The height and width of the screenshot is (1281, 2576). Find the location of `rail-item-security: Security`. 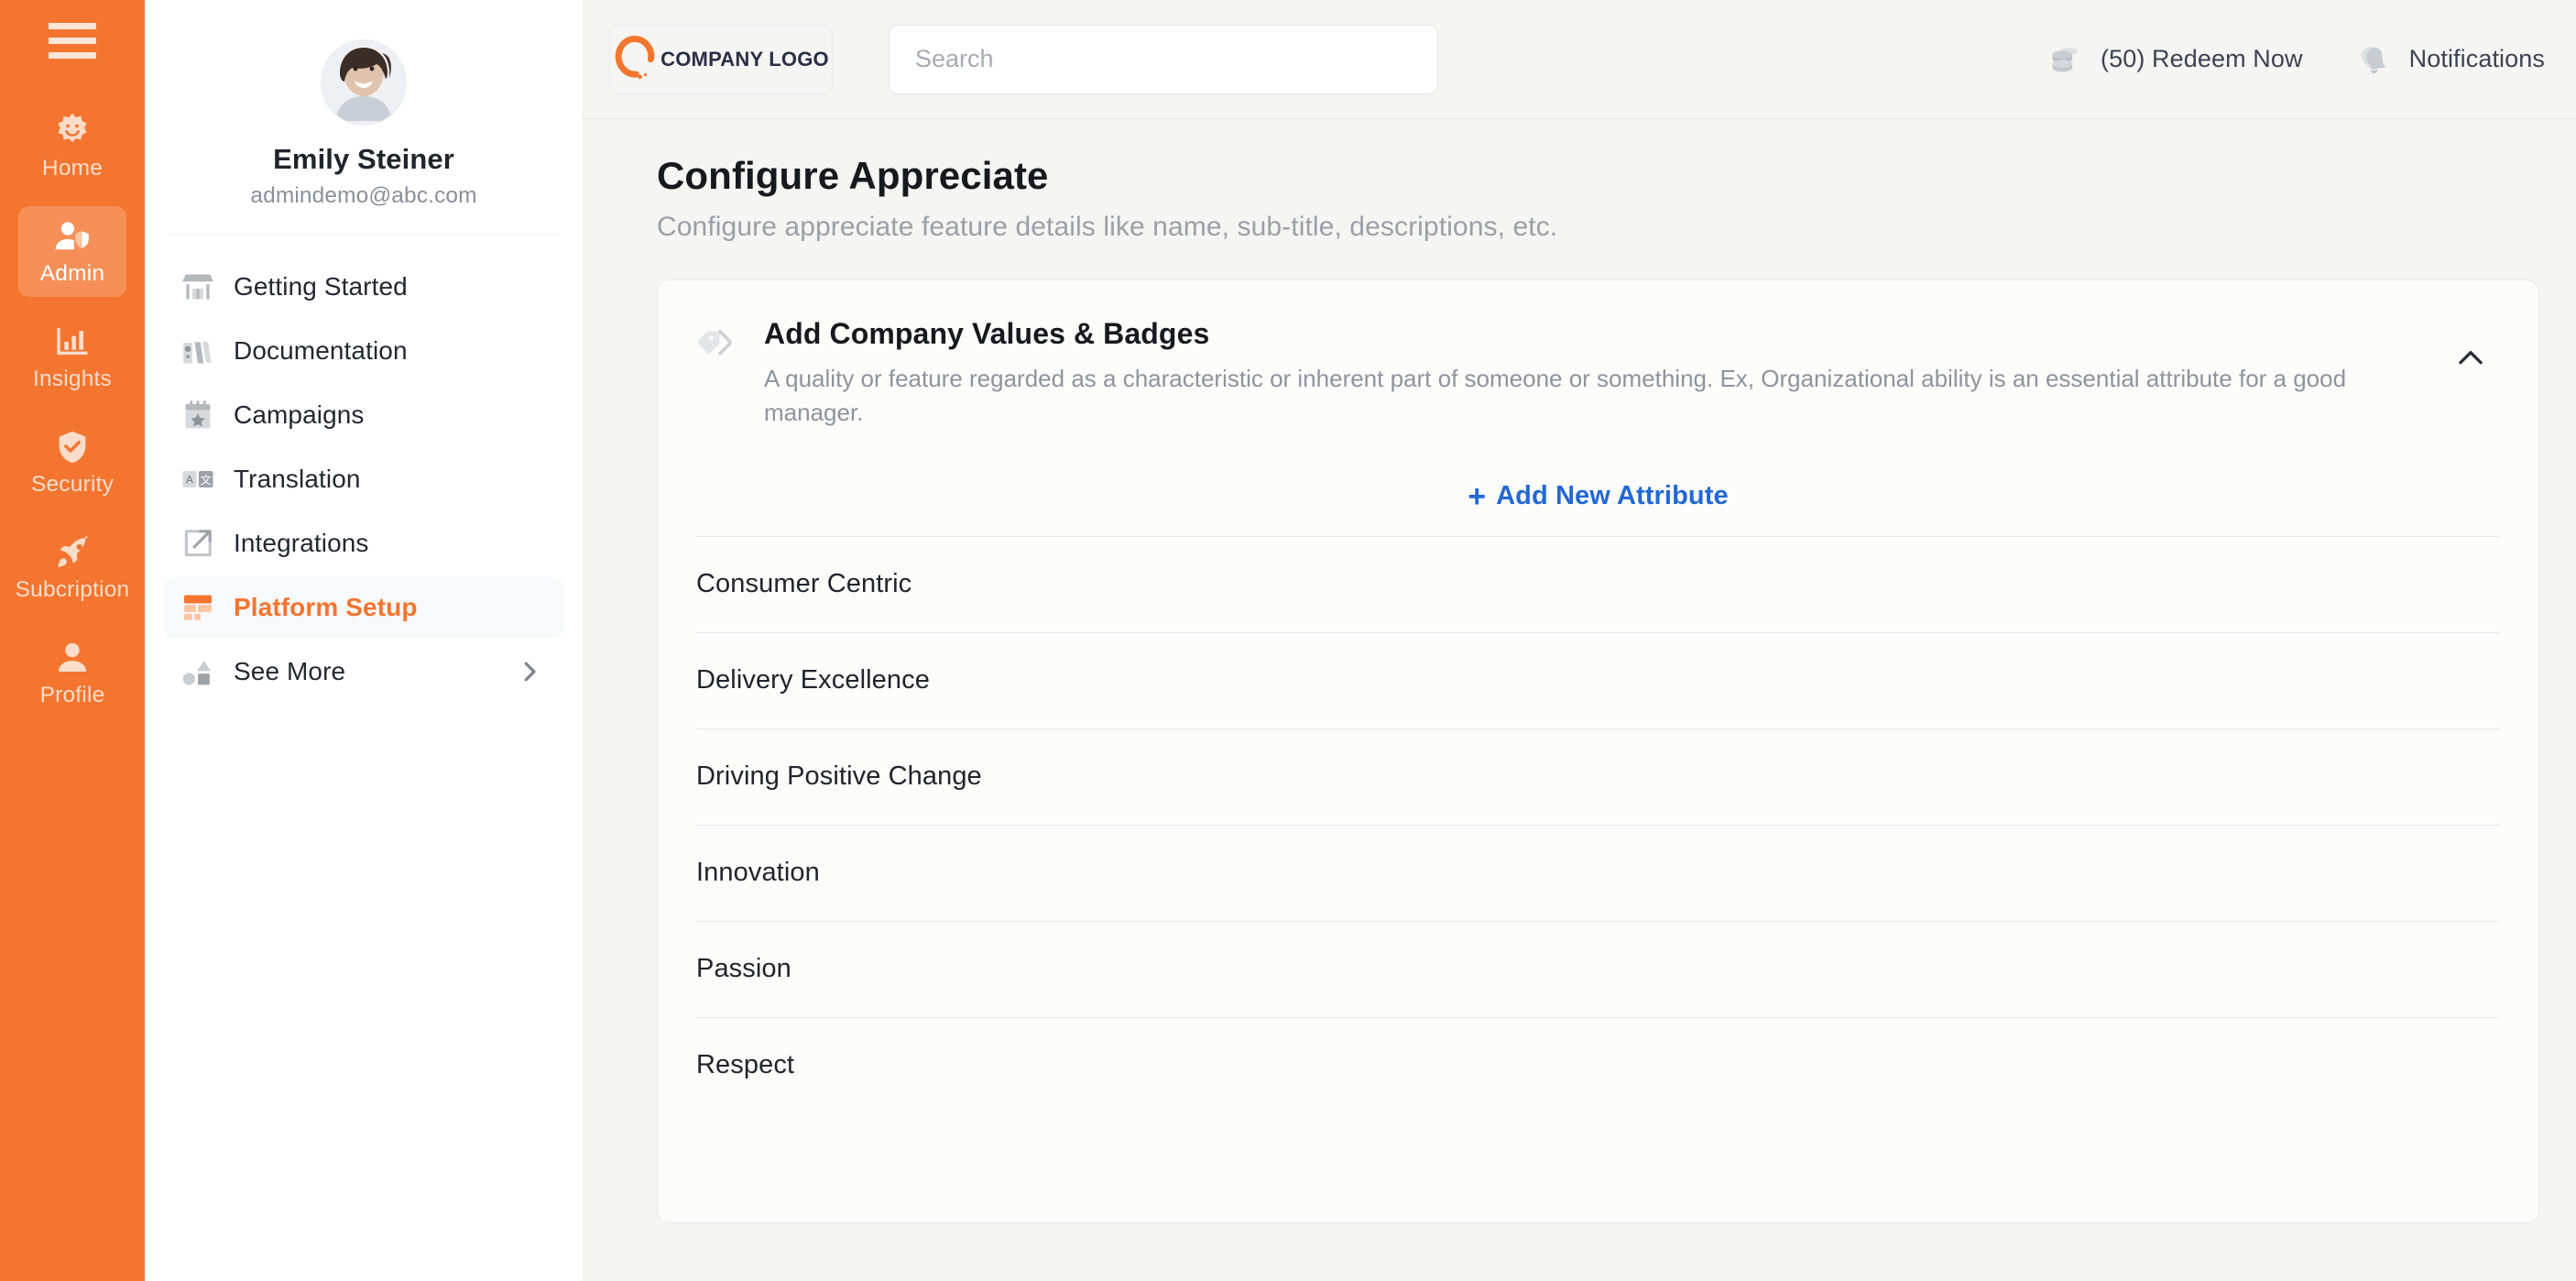

rail-item-security: Security is located at coordinates (72, 462).